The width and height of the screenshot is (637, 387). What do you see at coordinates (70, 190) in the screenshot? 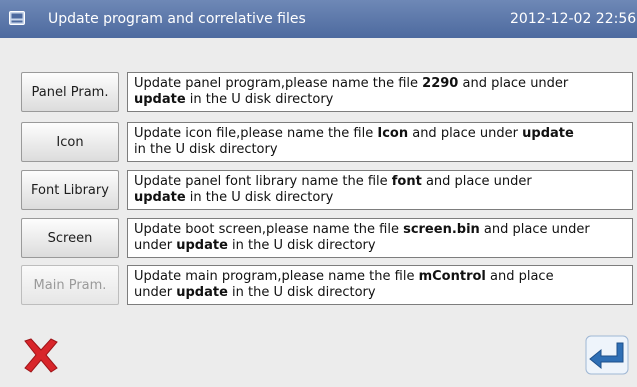
I see `font-library-button: Font Library` at bounding box center [70, 190].